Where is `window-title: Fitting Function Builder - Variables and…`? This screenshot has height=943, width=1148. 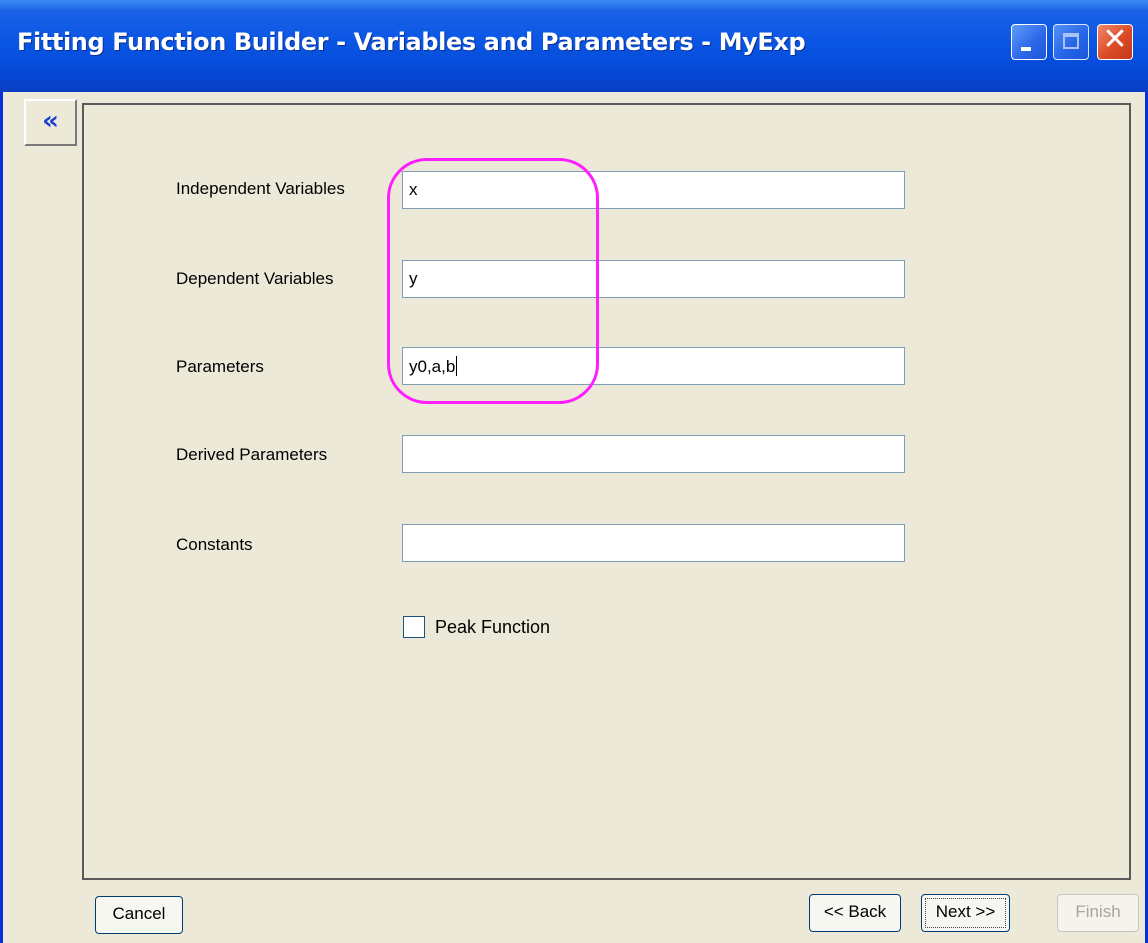 window-title: Fitting Function Builder - Variables and… is located at coordinates (411, 42).